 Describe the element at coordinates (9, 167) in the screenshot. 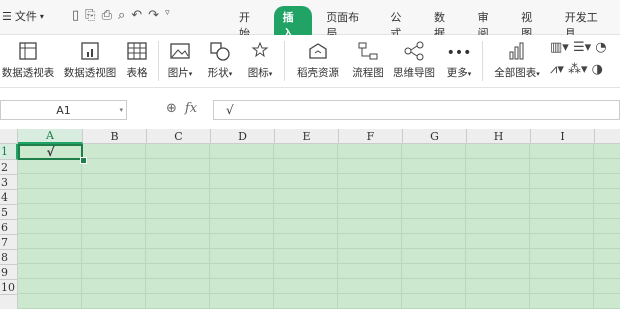

I see `row-header-2: 2` at that location.